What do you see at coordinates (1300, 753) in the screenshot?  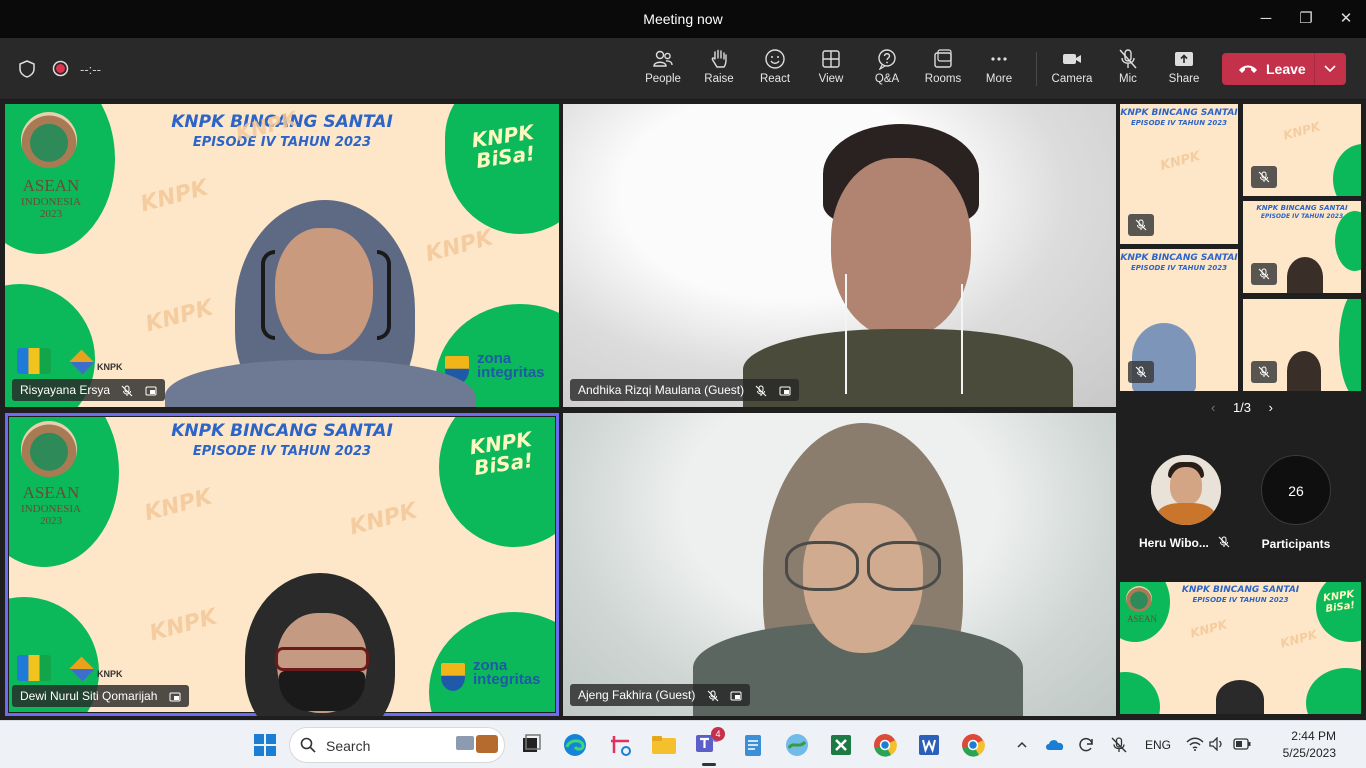 I see `clock-date: 5/25/2023` at bounding box center [1300, 753].